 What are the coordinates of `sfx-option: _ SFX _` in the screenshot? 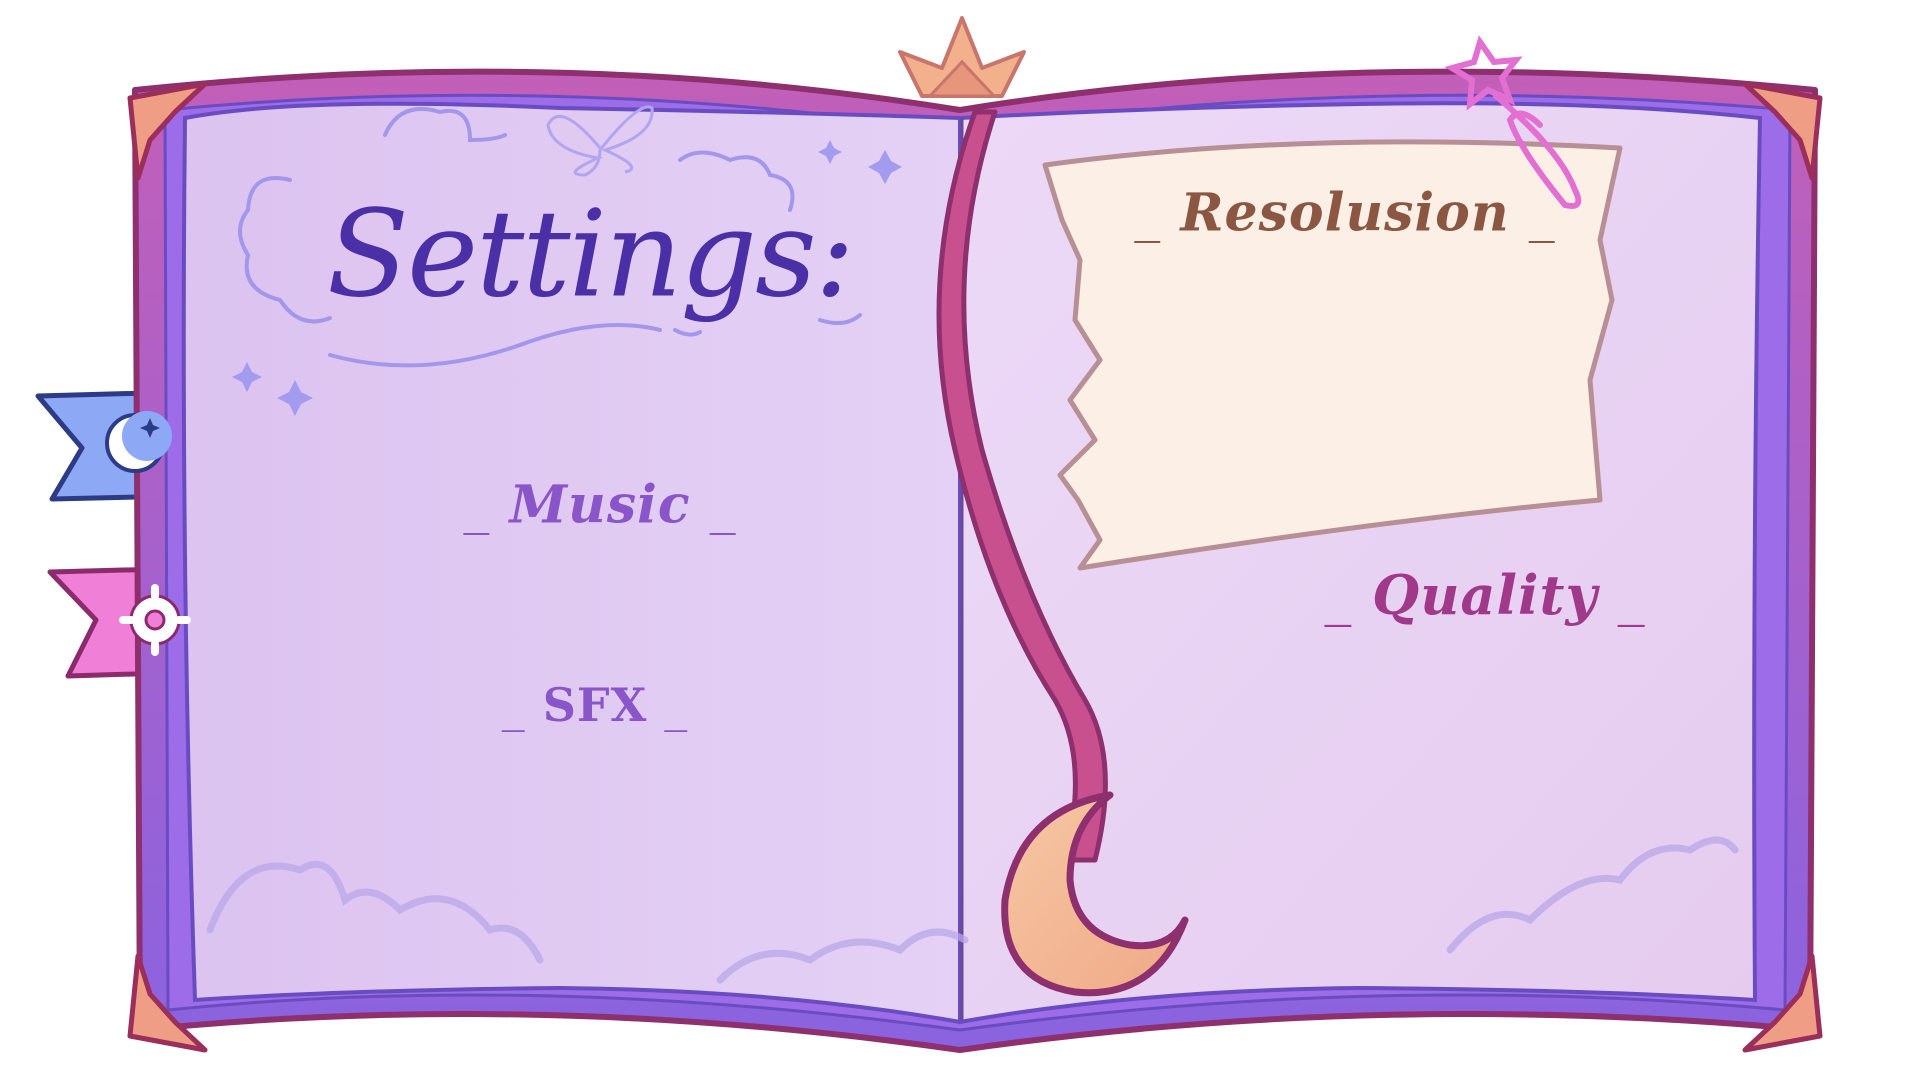 It's located at (595, 705).